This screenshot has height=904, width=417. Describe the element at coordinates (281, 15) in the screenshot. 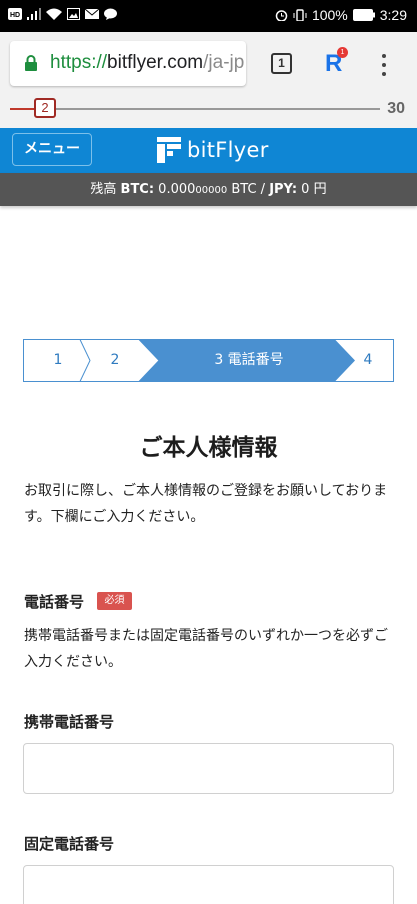

I see `alarm-icon` at that location.